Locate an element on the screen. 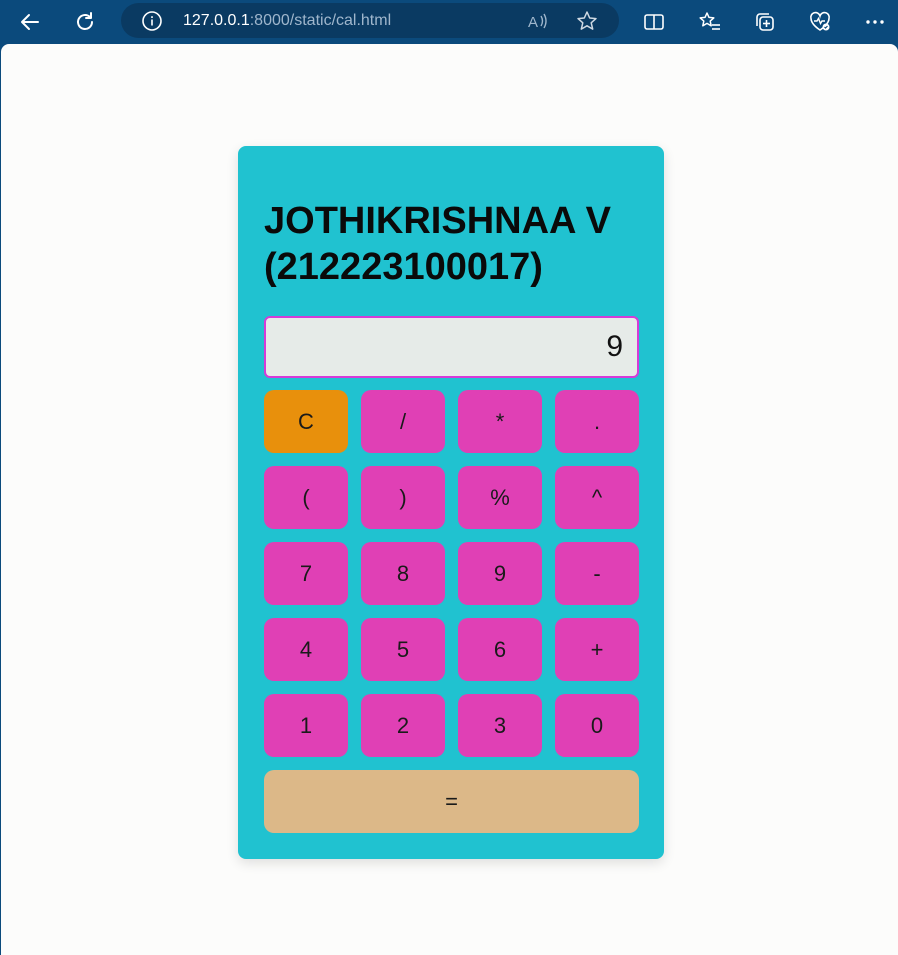  digit-0-button: 0 is located at coordinates (597, 725).